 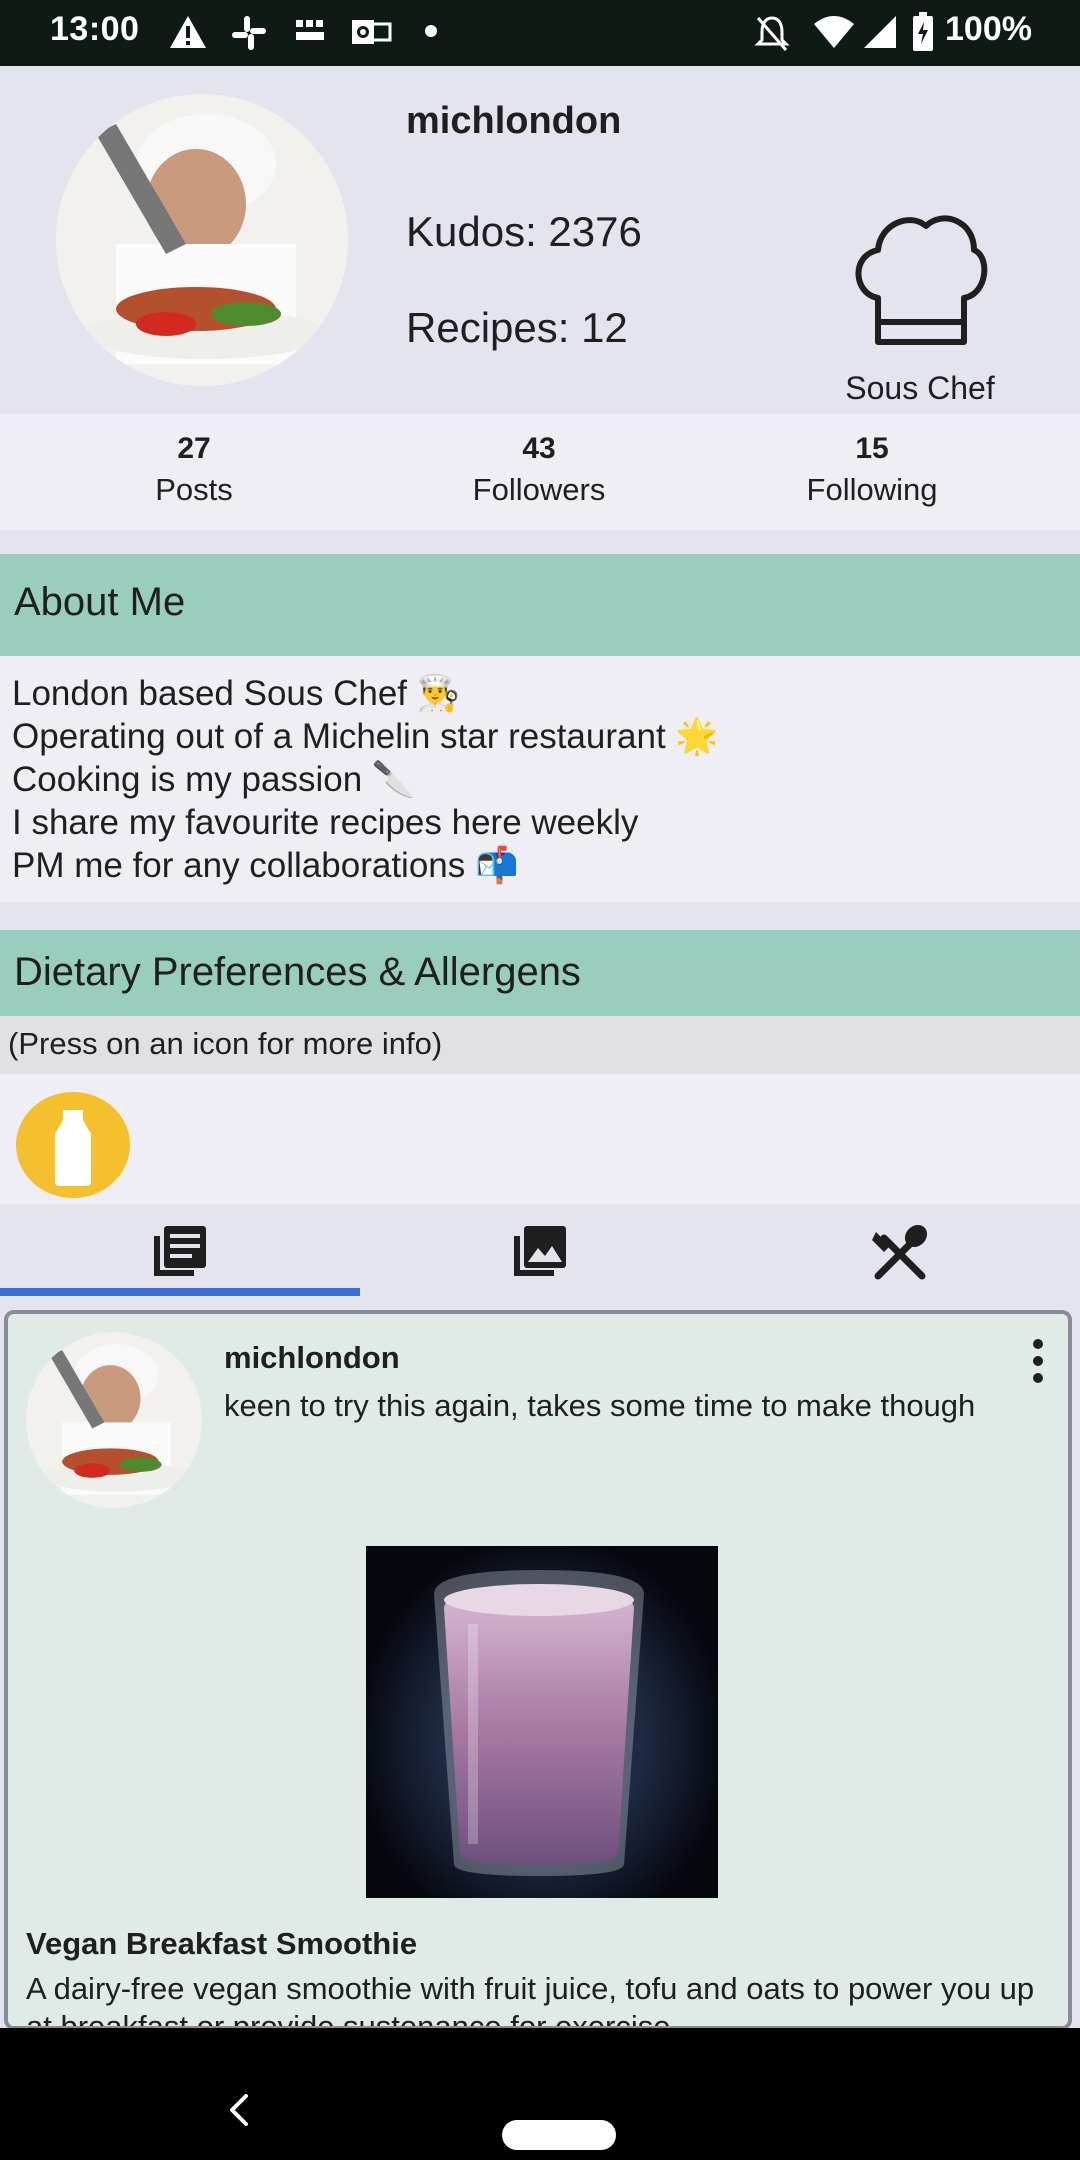 I want to click on utensils-icon, so click(x=900, y=1252).